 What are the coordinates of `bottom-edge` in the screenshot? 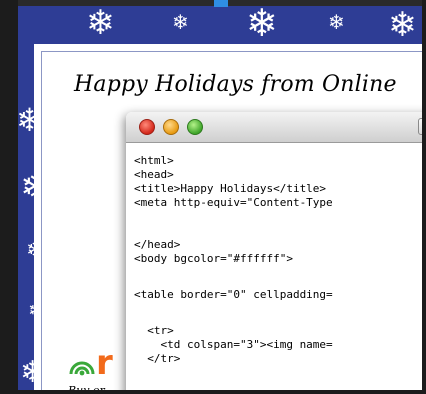 It's located at (213, 392).